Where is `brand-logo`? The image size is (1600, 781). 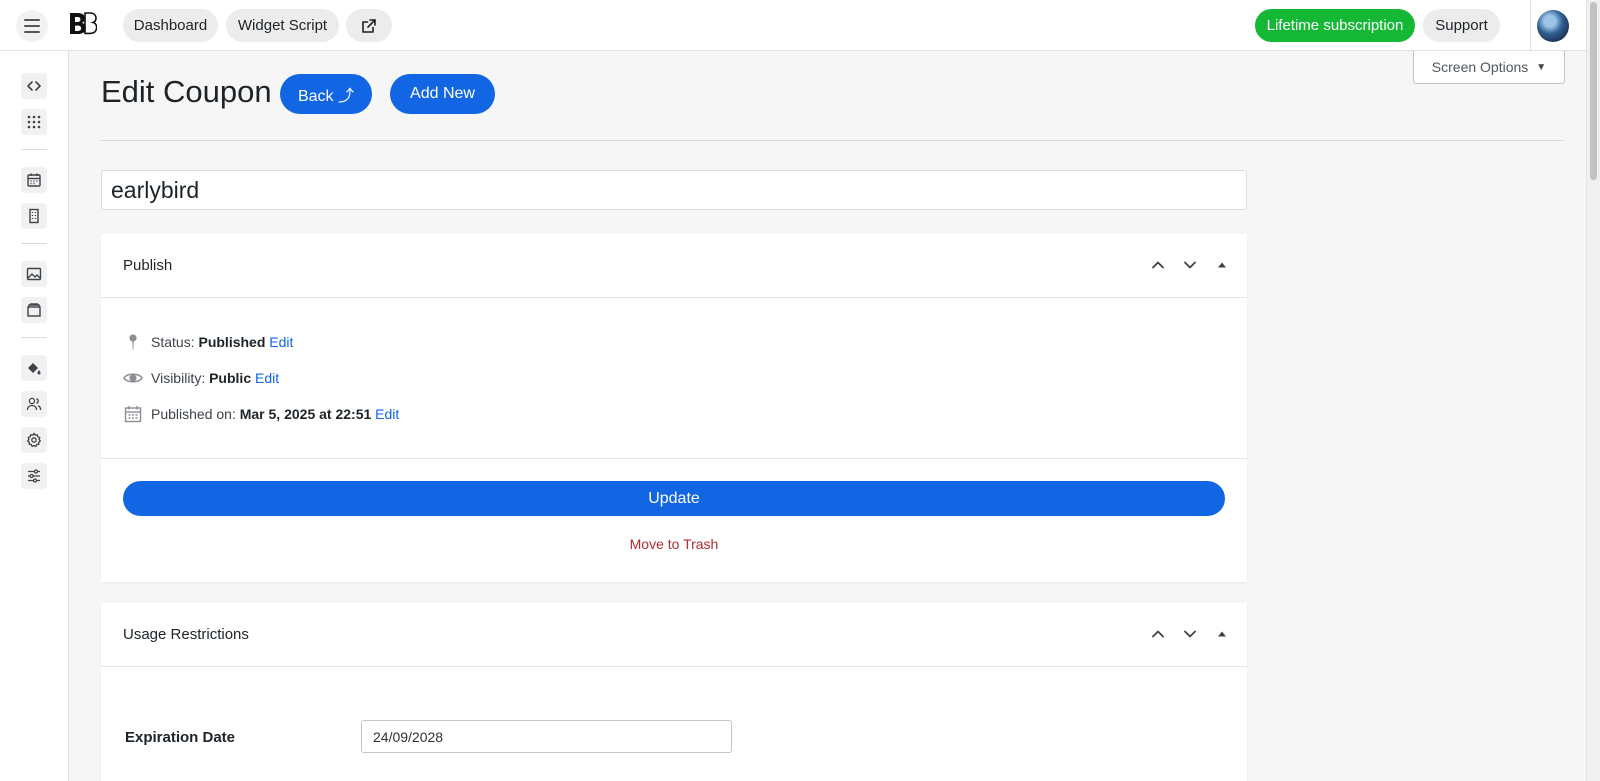 brand-logo is located at coordinates (83, 25).